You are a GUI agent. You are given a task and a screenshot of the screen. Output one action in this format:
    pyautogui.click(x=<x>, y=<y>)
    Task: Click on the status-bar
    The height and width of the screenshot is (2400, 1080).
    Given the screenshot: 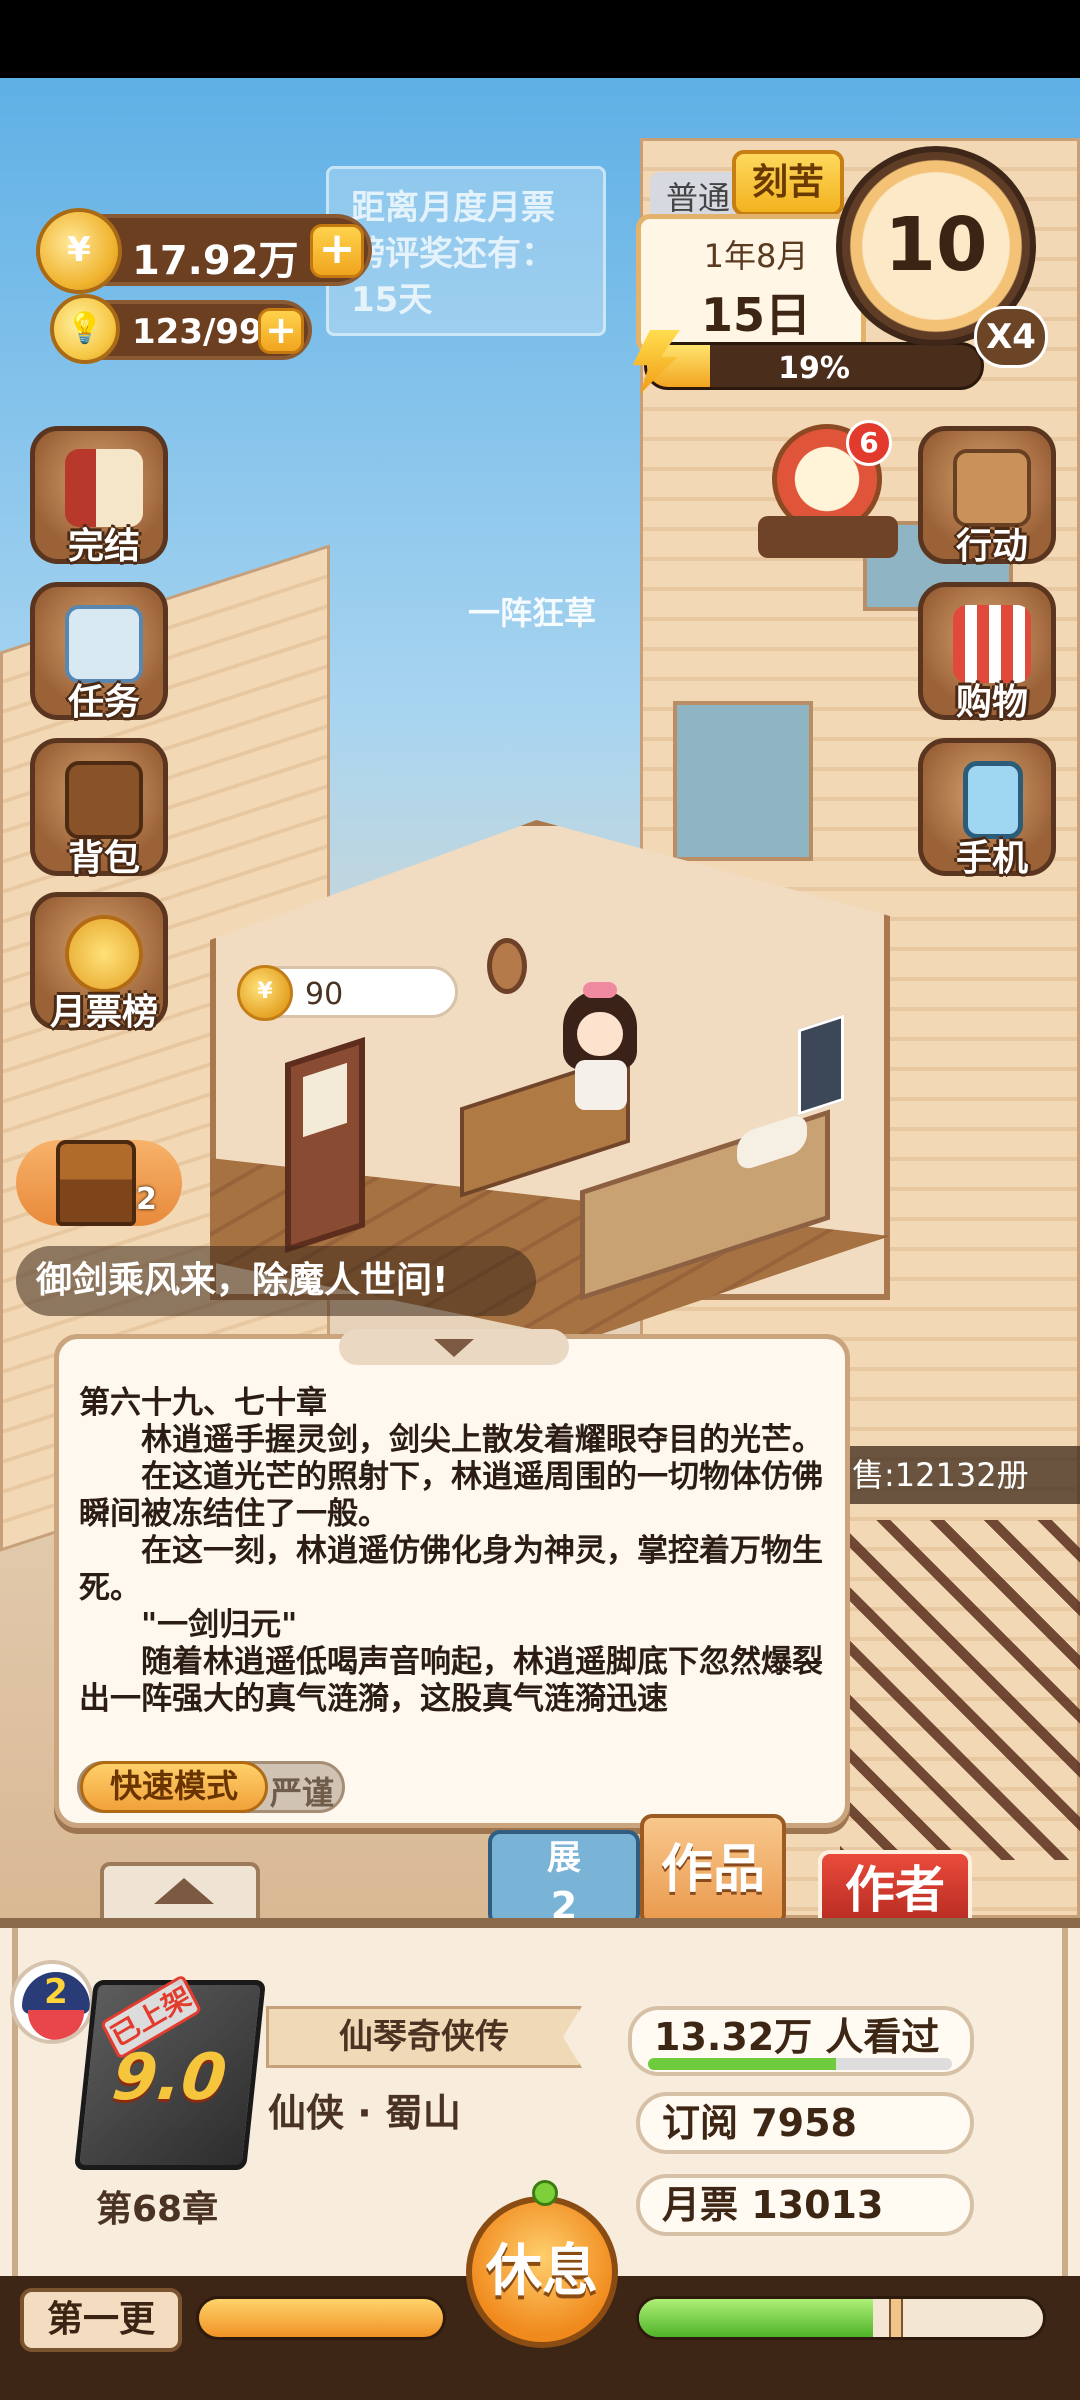 What is the action you would take?
    pyautogui.click(x=540, y=39)
    